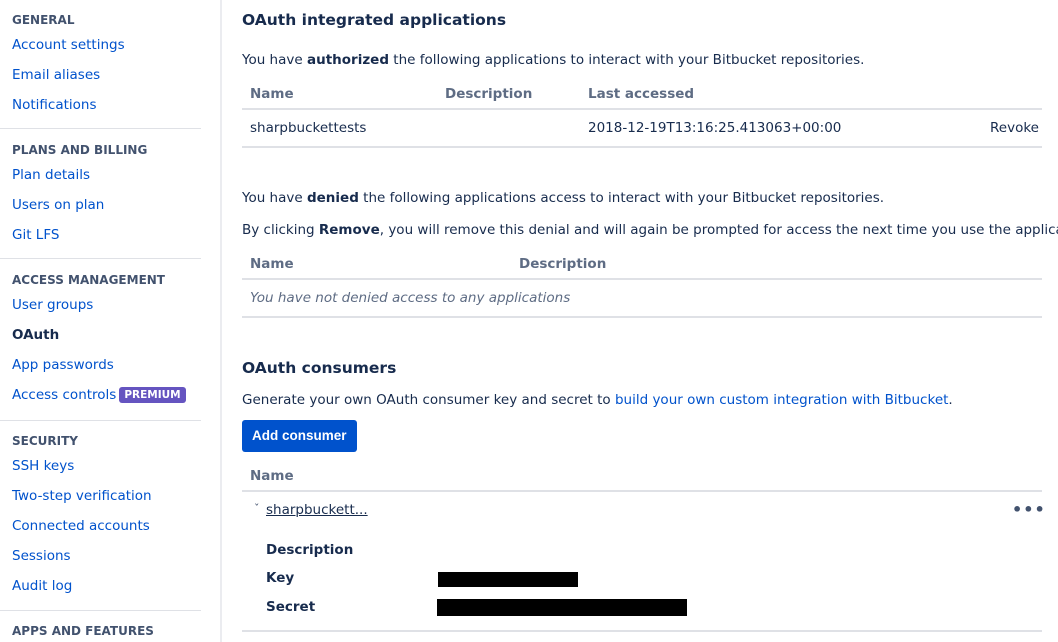 This screenshot has width=1058, height=642. Describe the element at coordinates (374, 20) in the screenshot. I see `authorized-apps-title: OAuth integrated applications` at that location.